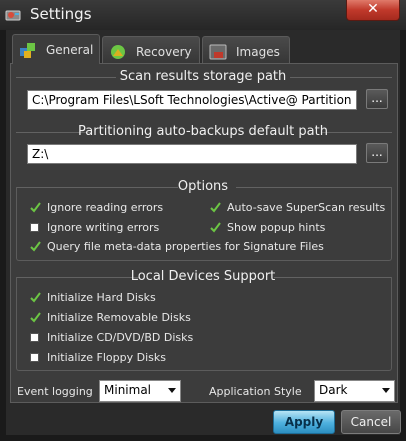 The width and height of the screenshot is (406, 441). I want to click on disk-image-icon, so click(218, 52).